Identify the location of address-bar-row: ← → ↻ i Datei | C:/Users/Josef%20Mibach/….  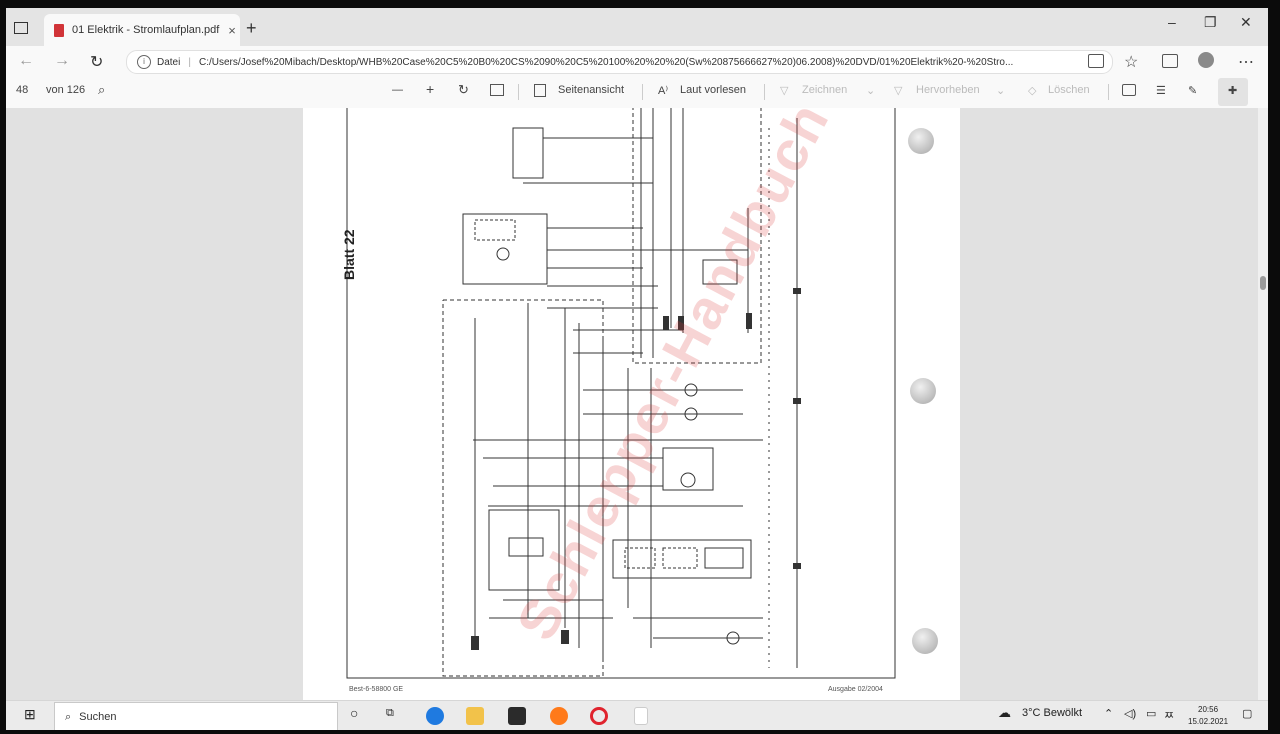
(637, 61).